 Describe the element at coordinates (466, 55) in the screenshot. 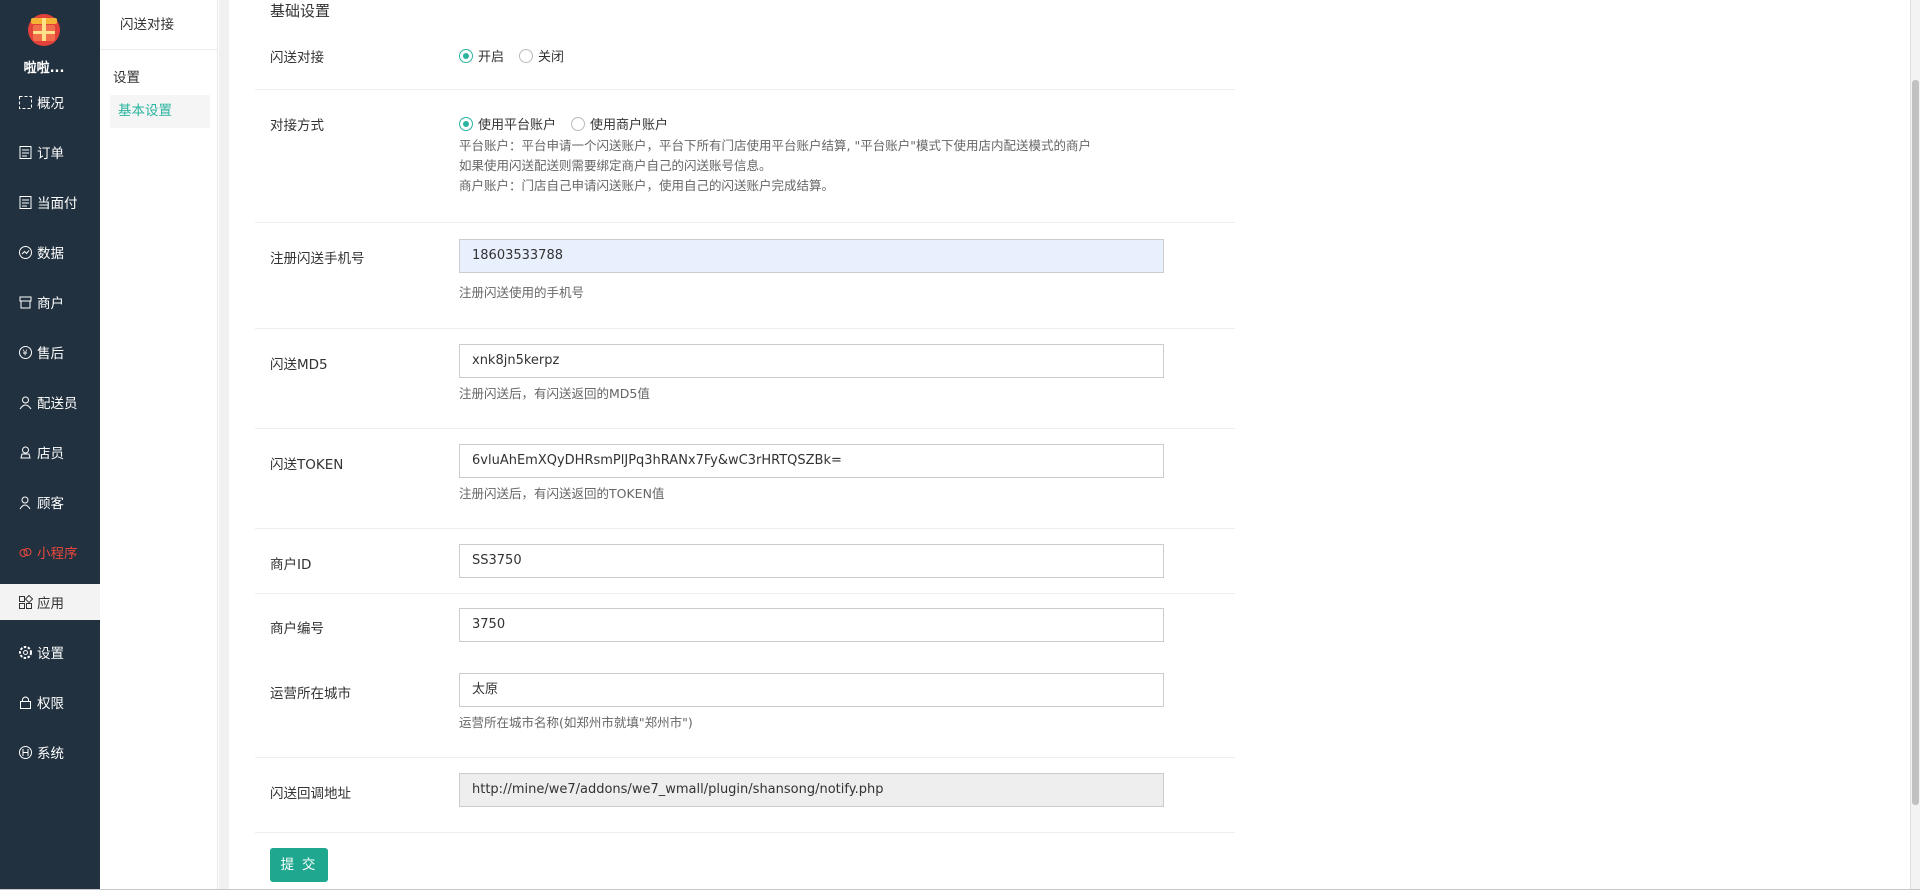

I see `radio-enable-on` at that location.